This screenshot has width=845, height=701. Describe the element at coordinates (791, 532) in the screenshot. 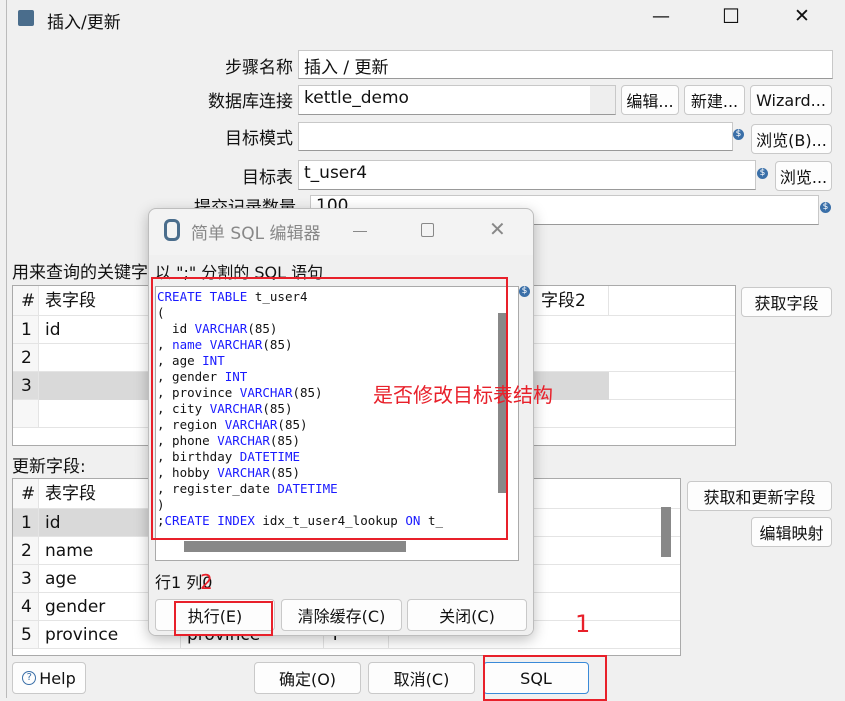

I see `edit-mapping-button: 编辑映射` at that location.